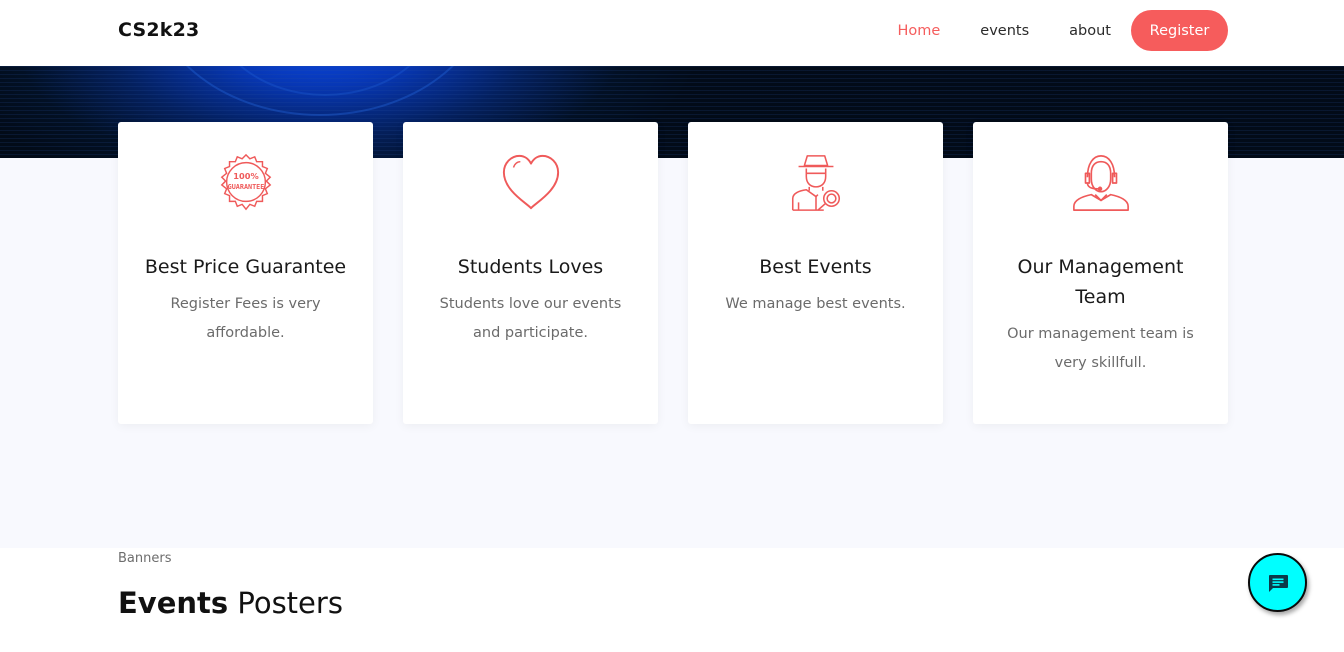 The height and width of the screenshot is (652, 1344). I want to click on feature-title: Best Events, so click(815, 267).